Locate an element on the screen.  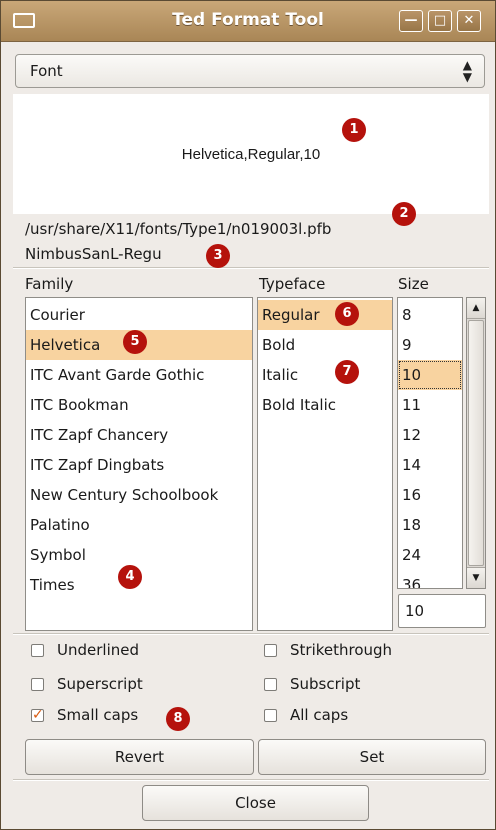
typeface-item: Bold Italic is located at coordinates (325, 405).